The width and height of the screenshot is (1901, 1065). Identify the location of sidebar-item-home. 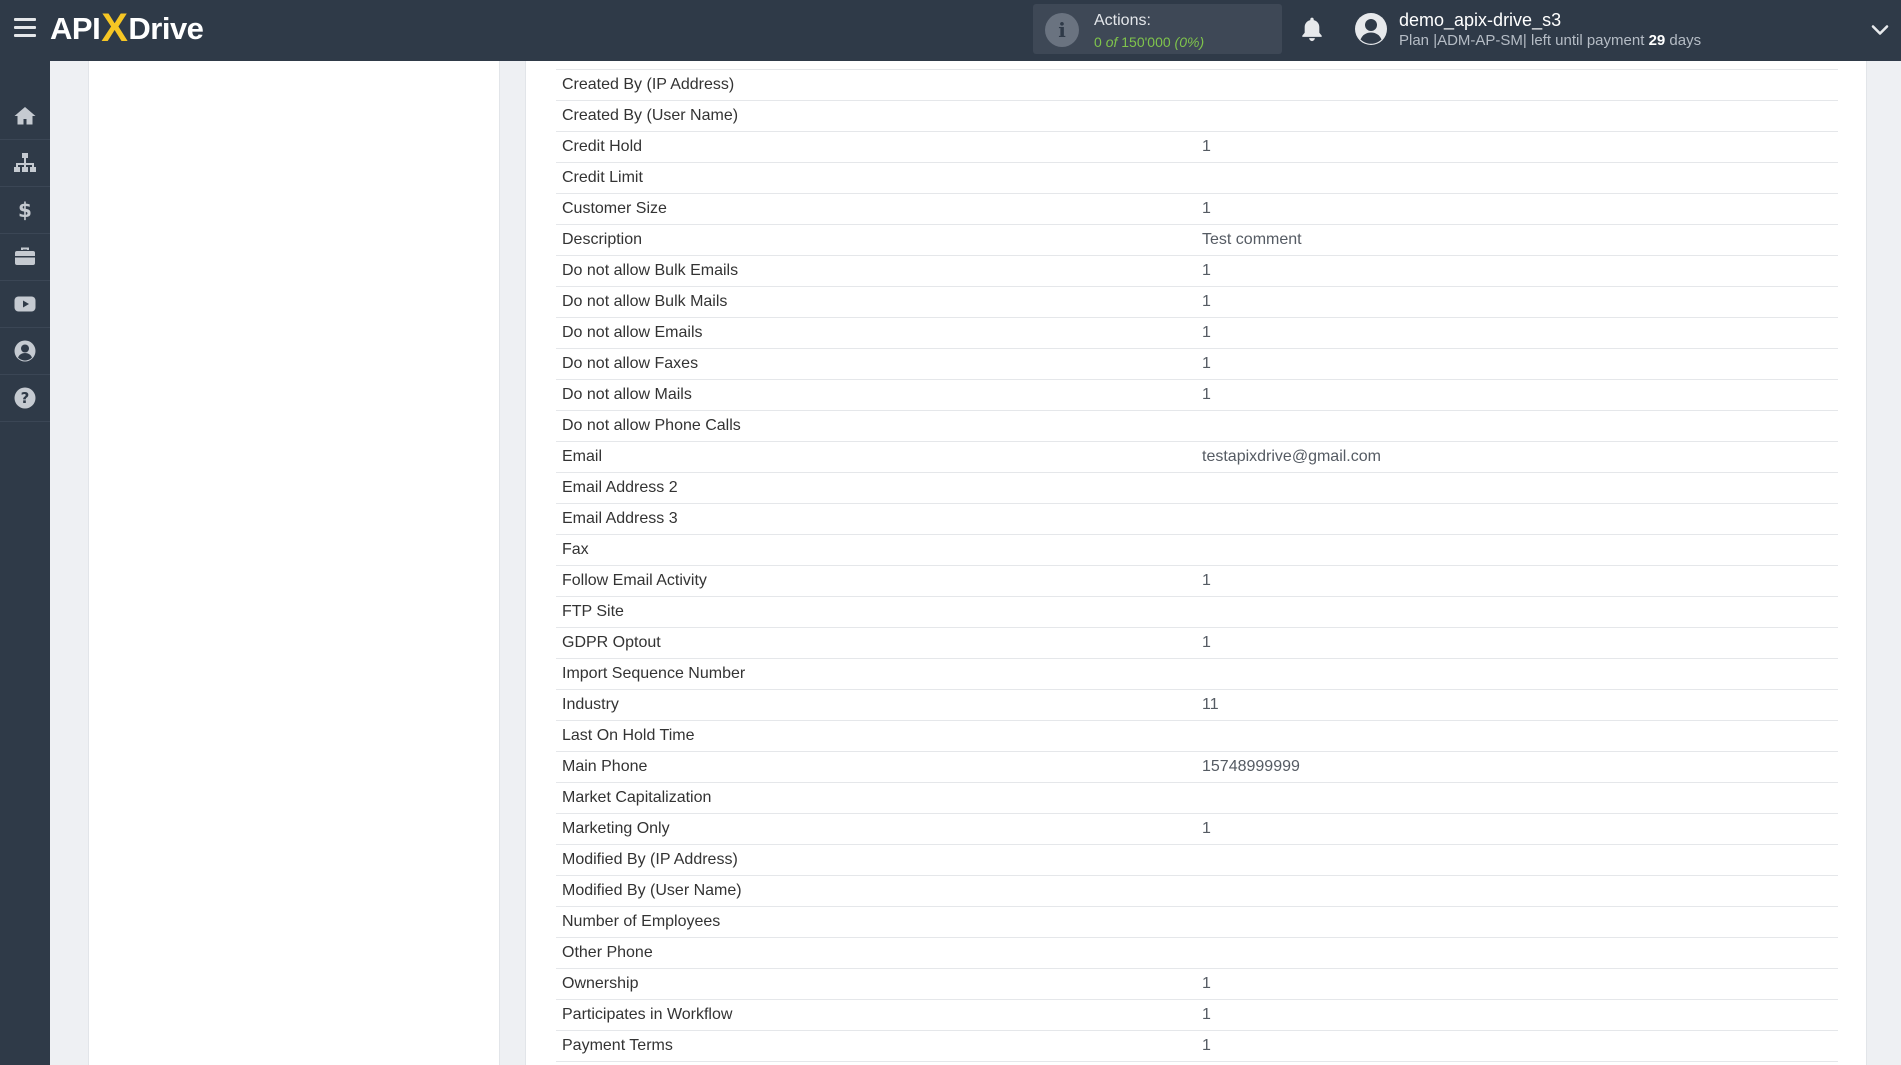
(25, 116).